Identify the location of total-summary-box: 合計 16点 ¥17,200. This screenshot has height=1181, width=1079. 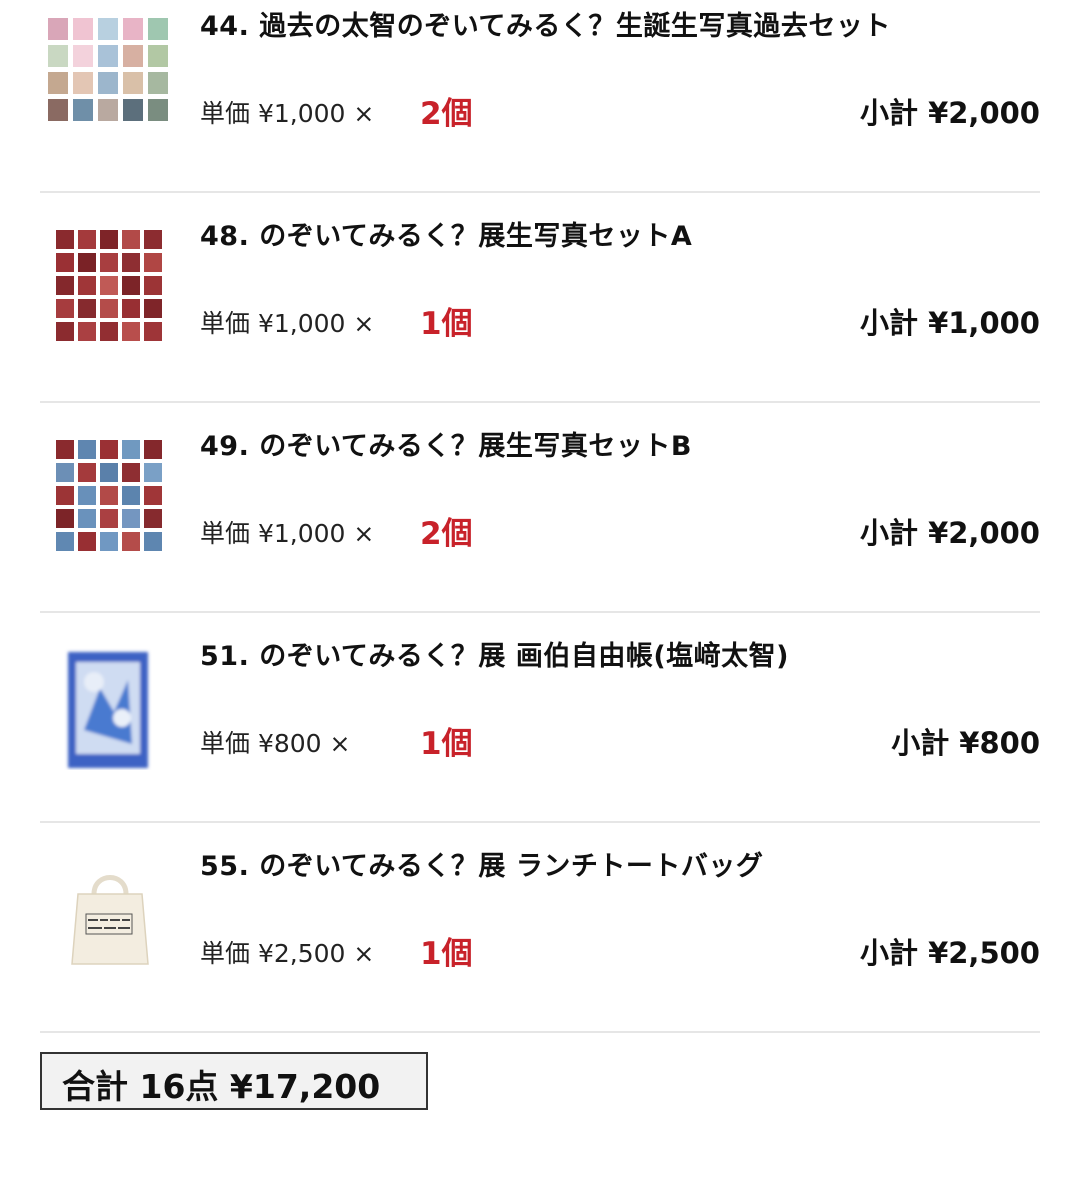
(234, 1081).